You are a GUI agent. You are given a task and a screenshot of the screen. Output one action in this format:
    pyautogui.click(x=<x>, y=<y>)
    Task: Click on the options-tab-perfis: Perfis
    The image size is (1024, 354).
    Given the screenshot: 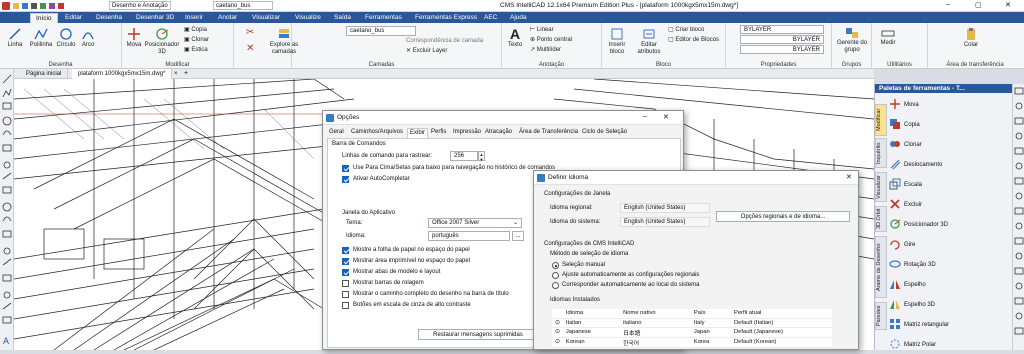 What is the action you would take?
    pyautogui.click(x=438, y=132)
    